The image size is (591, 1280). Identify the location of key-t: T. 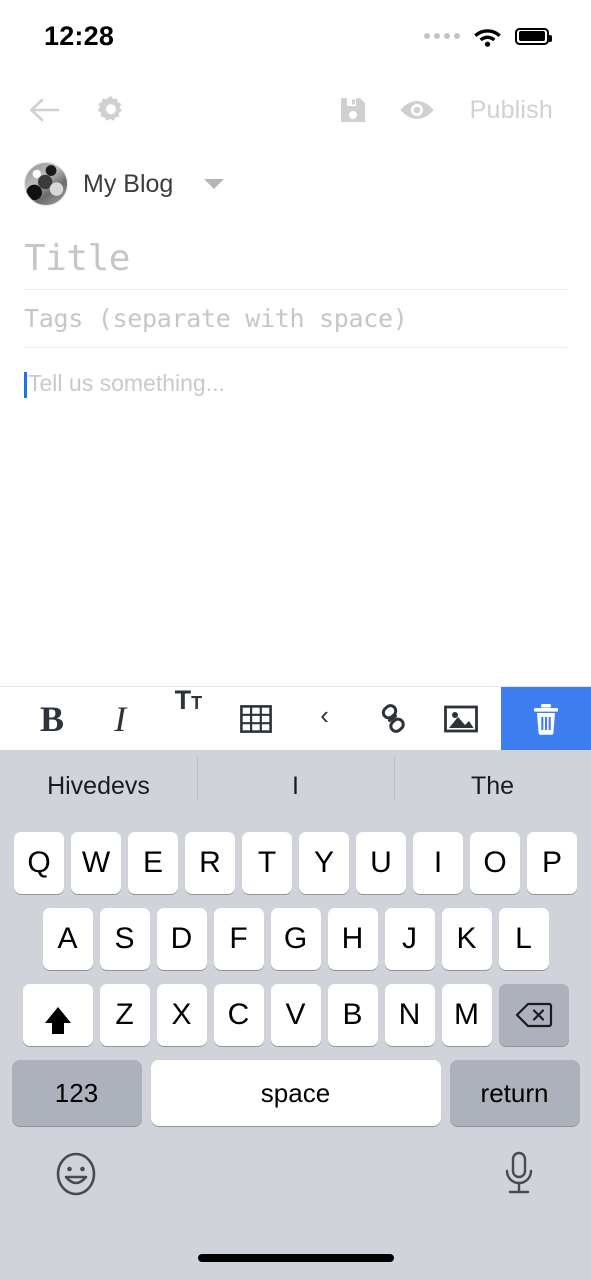
(267, 863).